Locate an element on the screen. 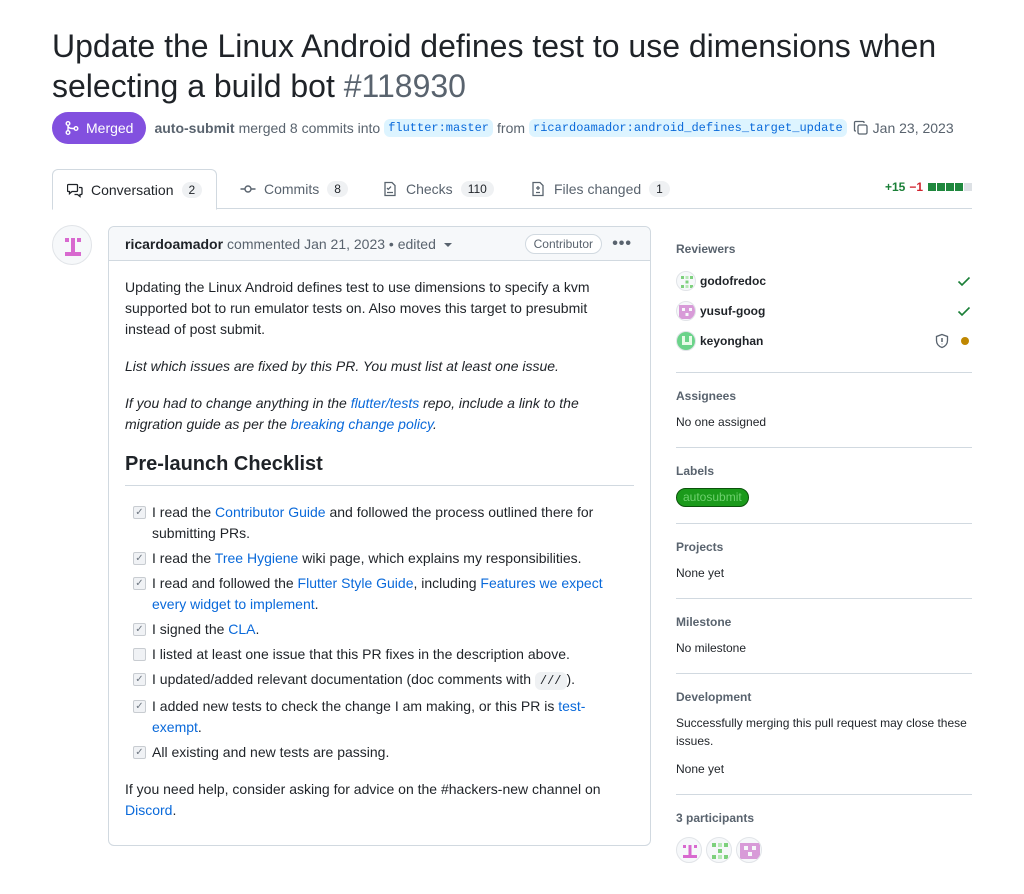 This screenshot has width=1024, height=894. change-note-text: If you had to change anything in the is located at coordinates (238, 403).